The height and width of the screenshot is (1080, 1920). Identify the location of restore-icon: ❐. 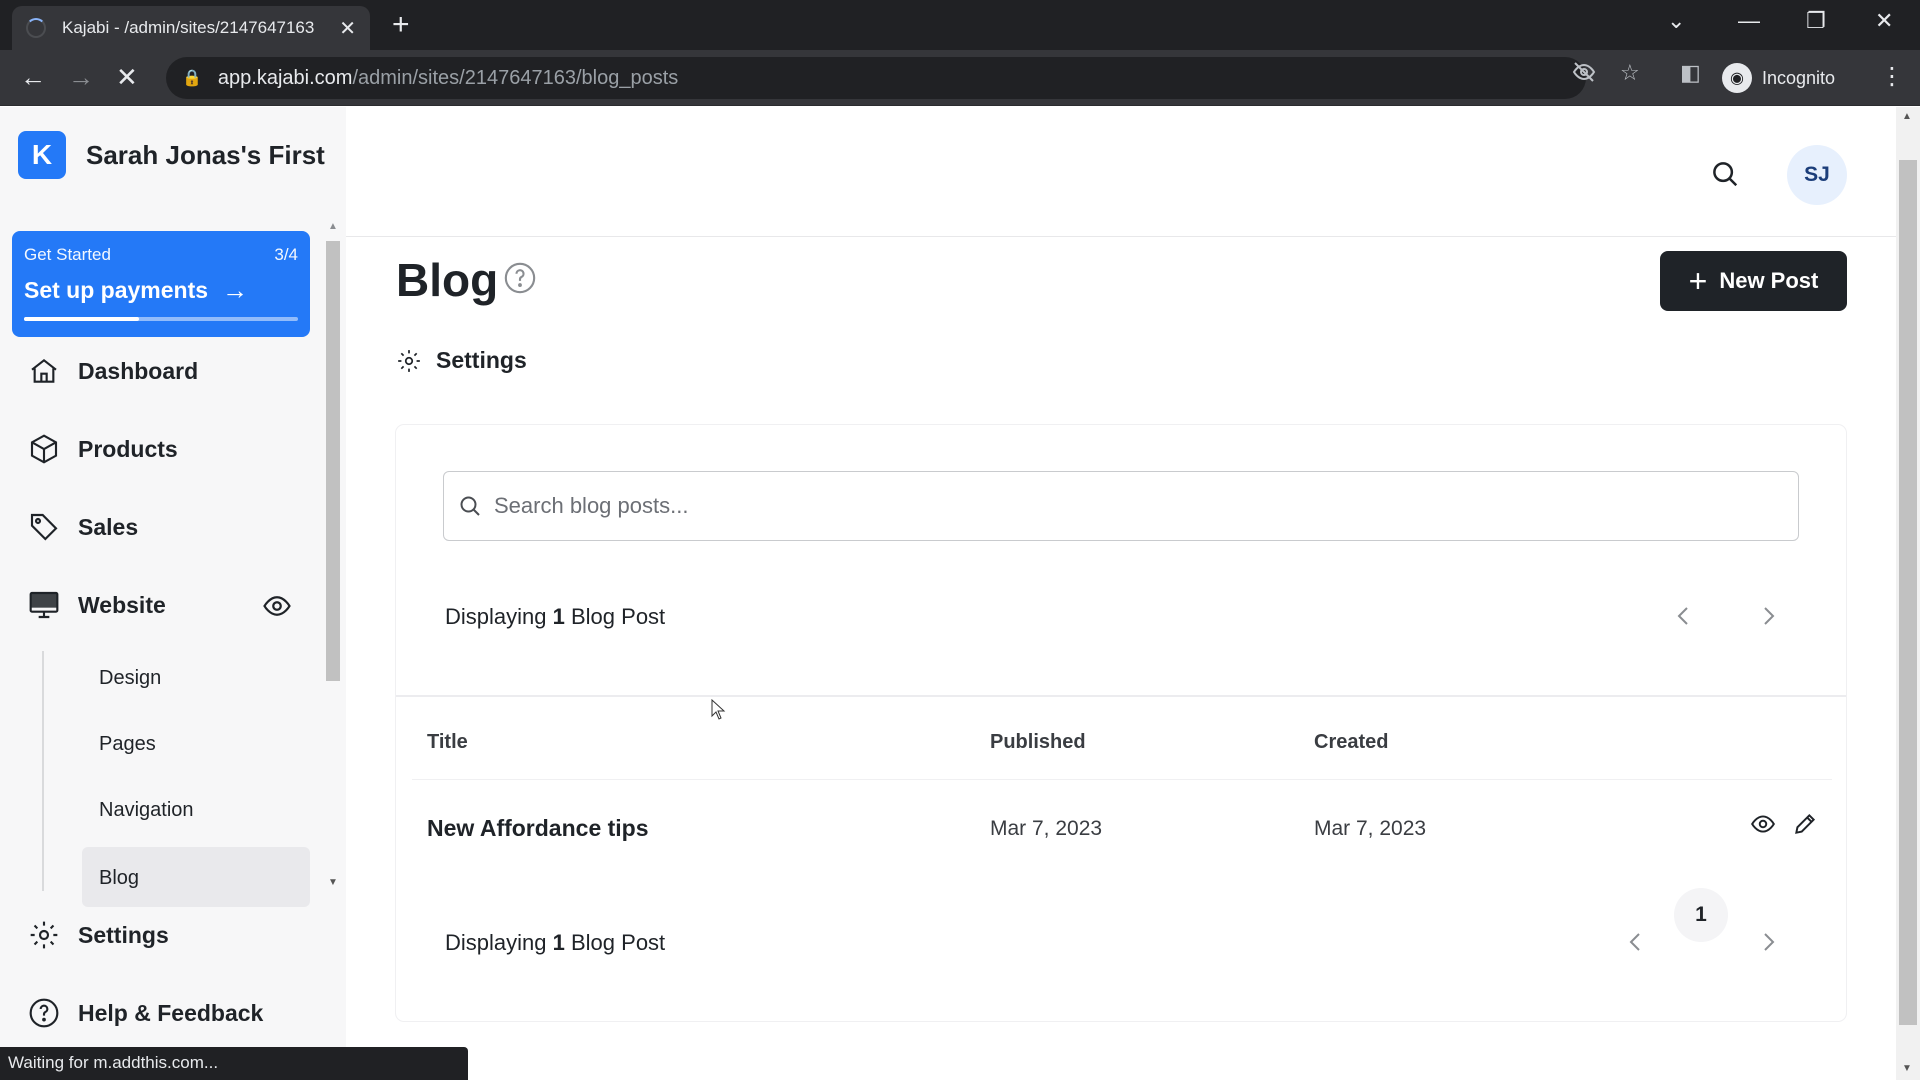
(1816, 21).